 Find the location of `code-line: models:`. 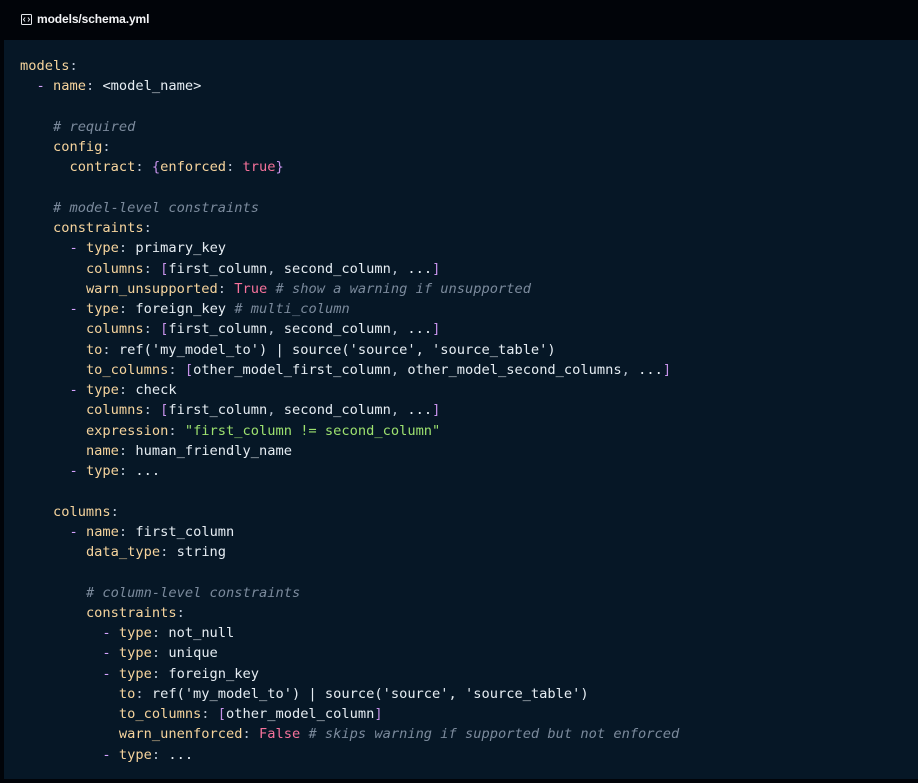

code-line: models: is located at coordinates (349, 66).